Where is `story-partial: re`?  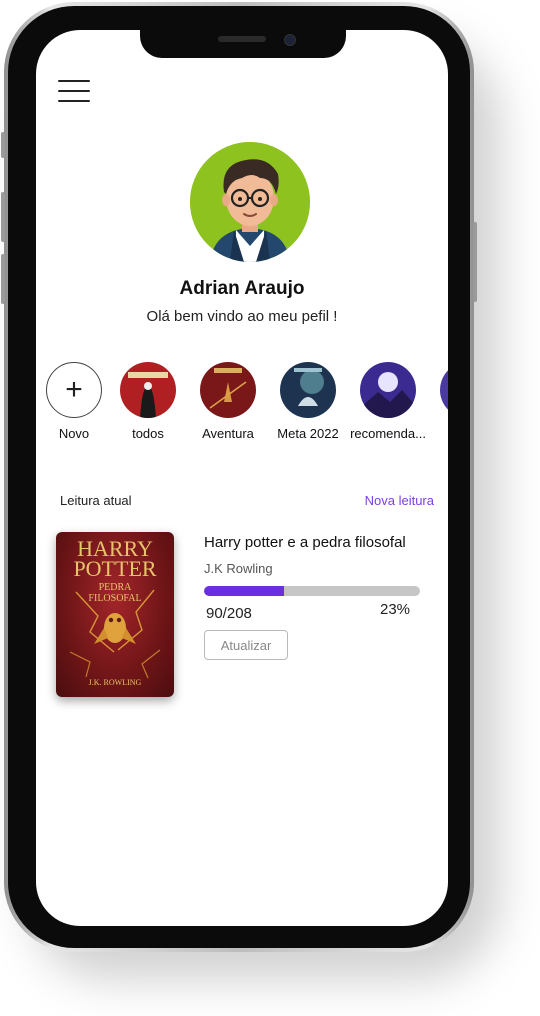 story-partial: re is located at coordinates (438, 401).